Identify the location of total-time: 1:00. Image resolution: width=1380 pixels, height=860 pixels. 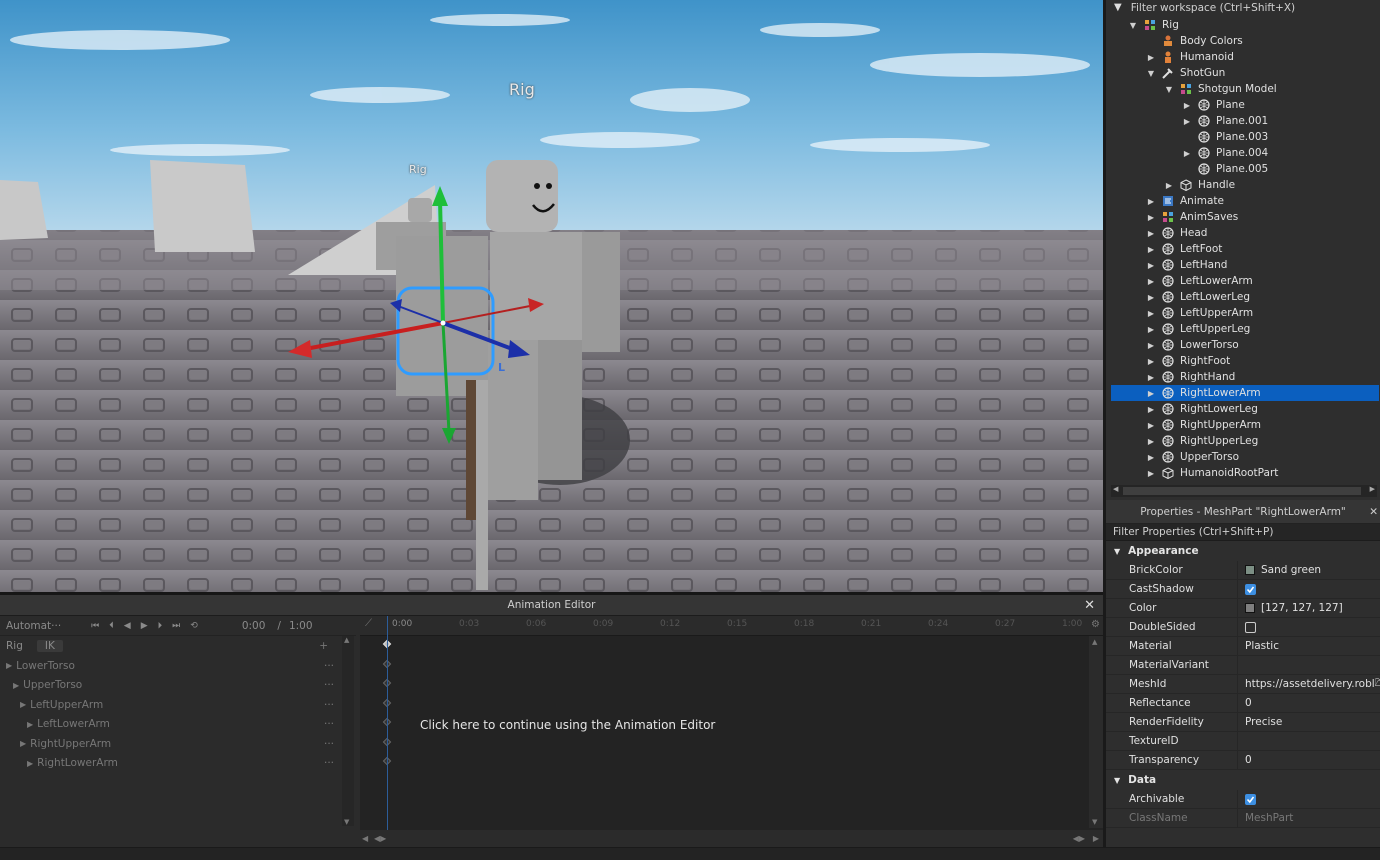
(301, 626).